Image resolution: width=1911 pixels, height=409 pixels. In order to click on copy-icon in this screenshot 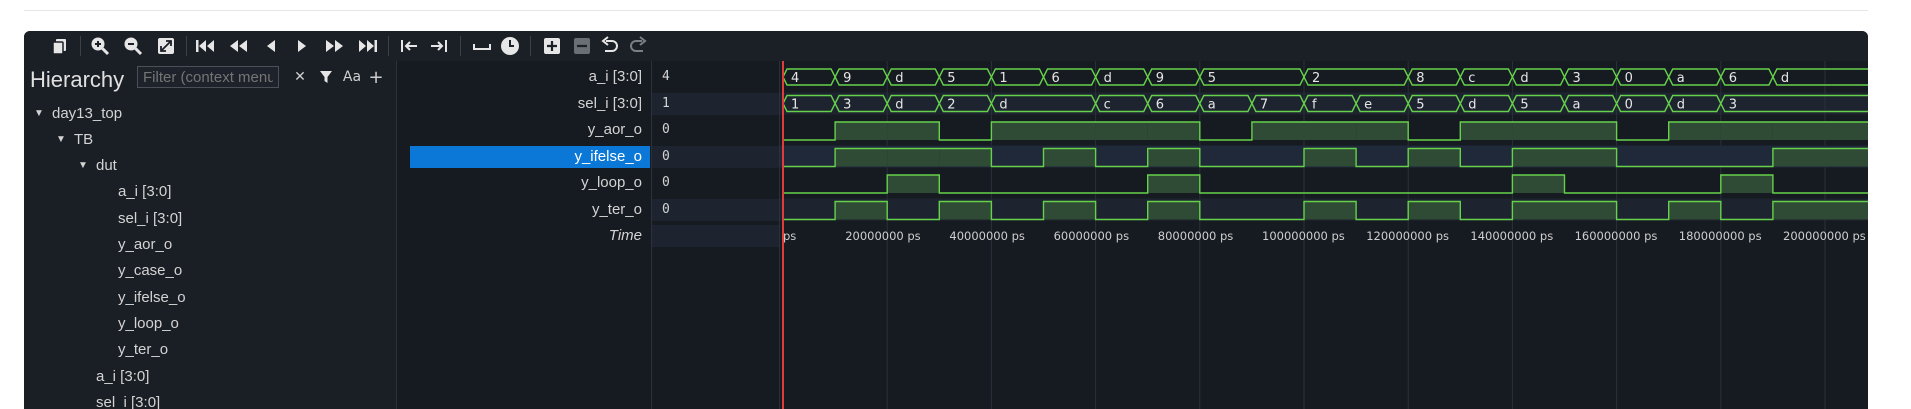, I will do `click(60, 46)`.